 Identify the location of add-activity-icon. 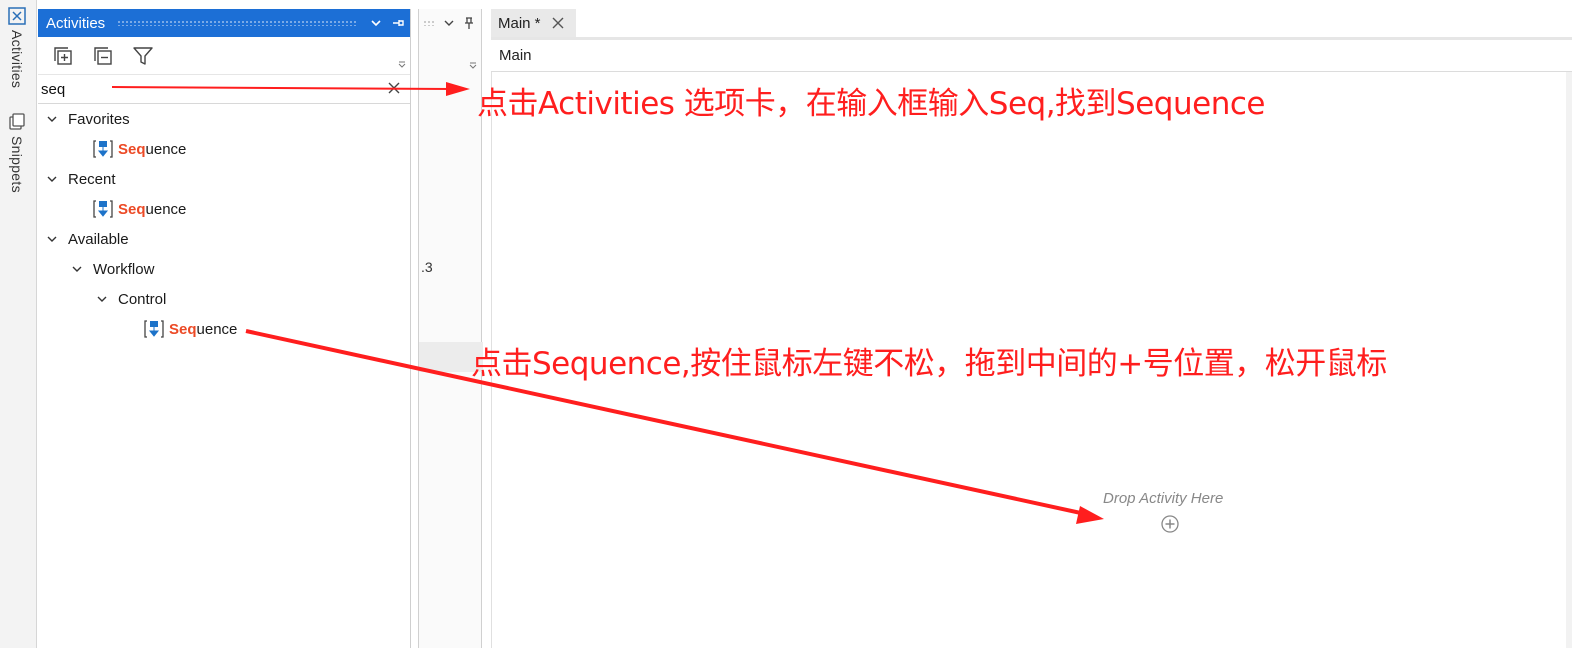
(1170, 524).